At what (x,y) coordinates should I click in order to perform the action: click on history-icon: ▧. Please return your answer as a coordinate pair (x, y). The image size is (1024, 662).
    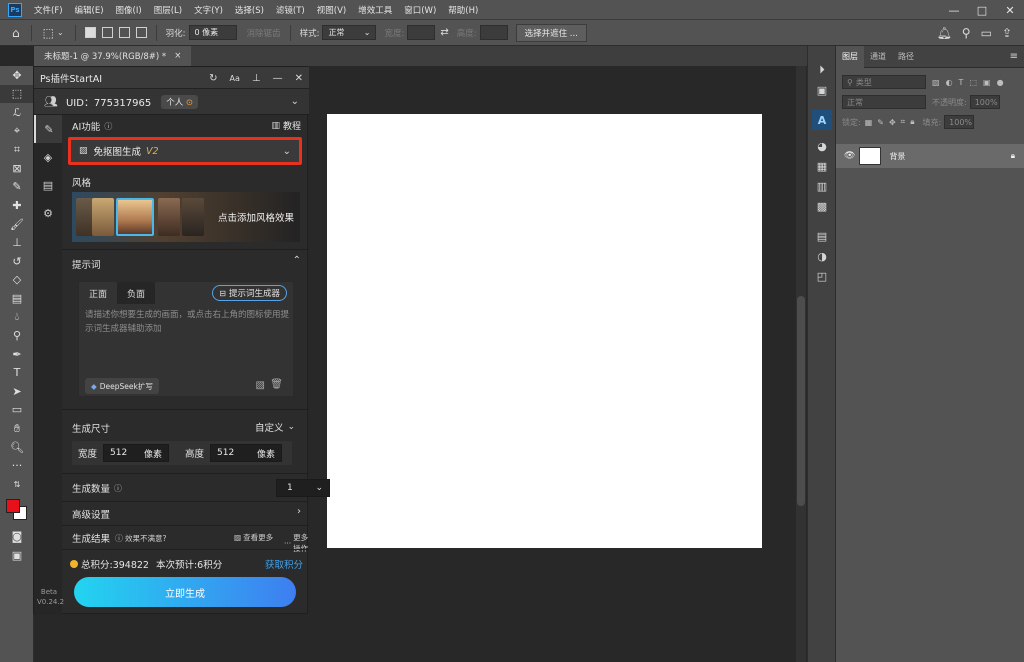
    Looking at the image, I should click on (260, 385).